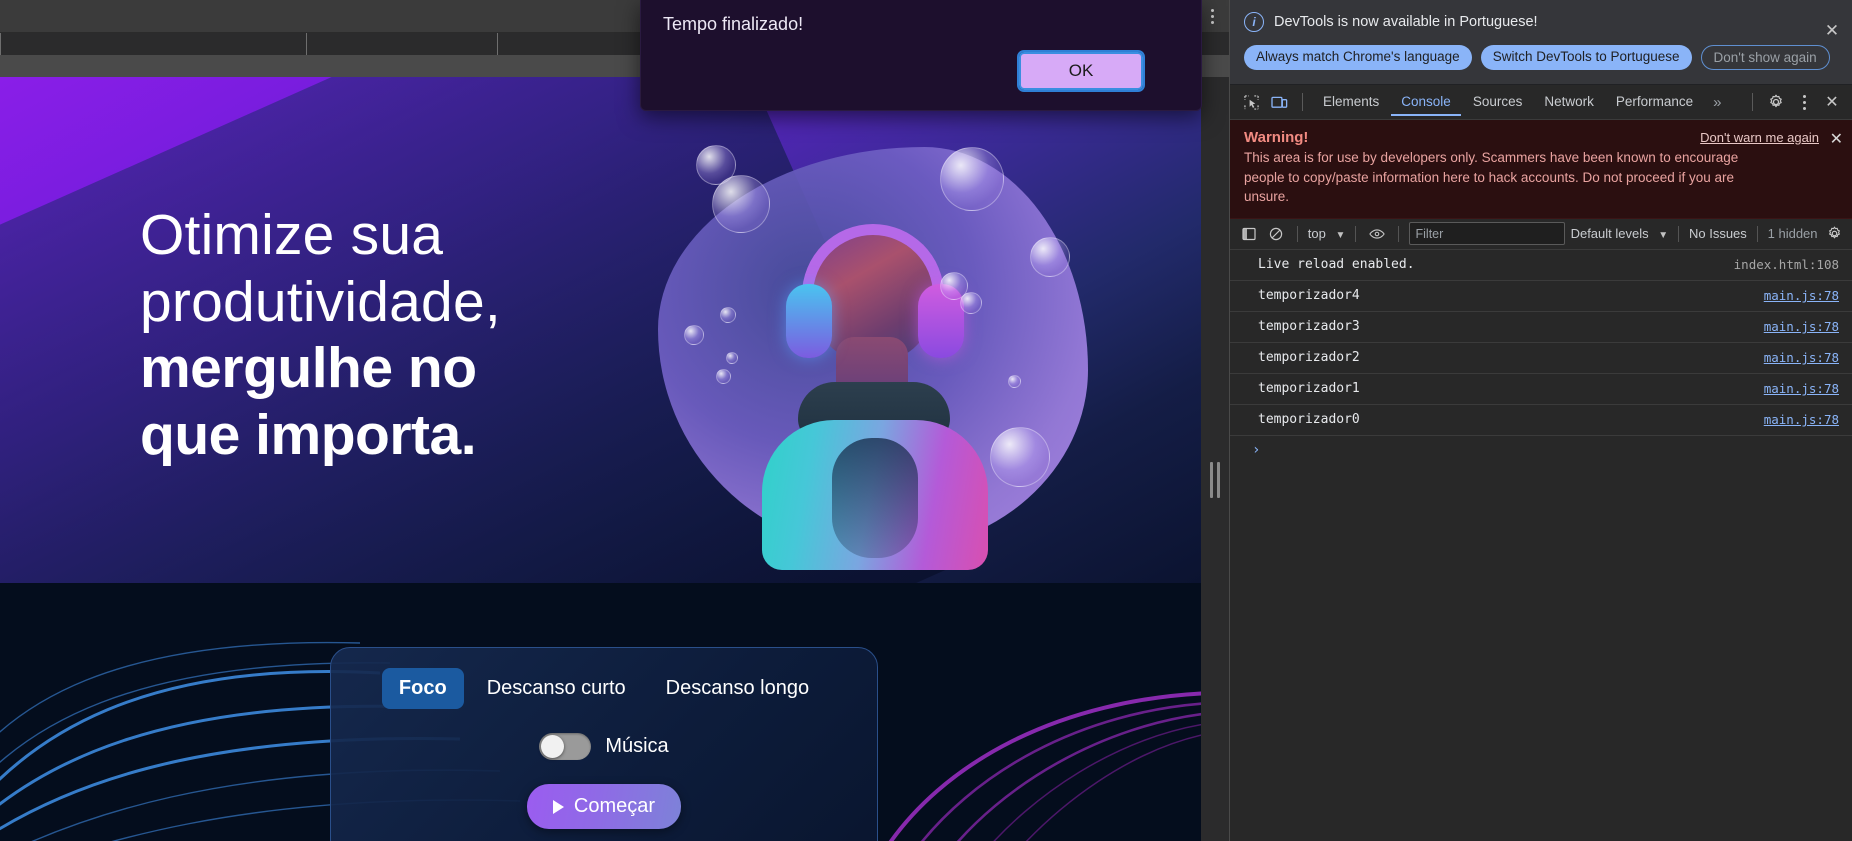  I want to click on toggle-device-toolbar-icon, so click(1279, 102).